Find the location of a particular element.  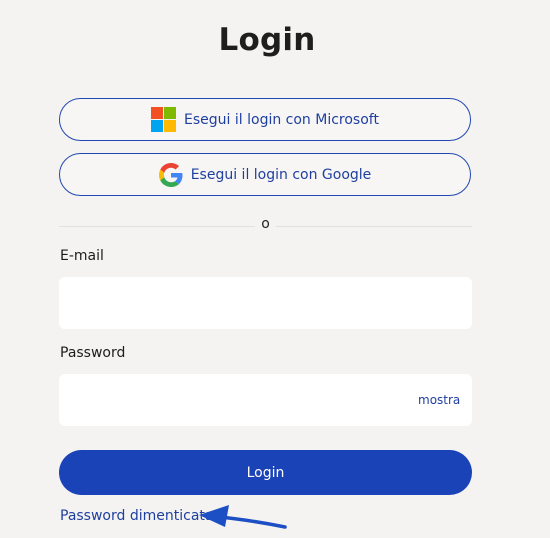

password-field is located at coordinates (265, 400).